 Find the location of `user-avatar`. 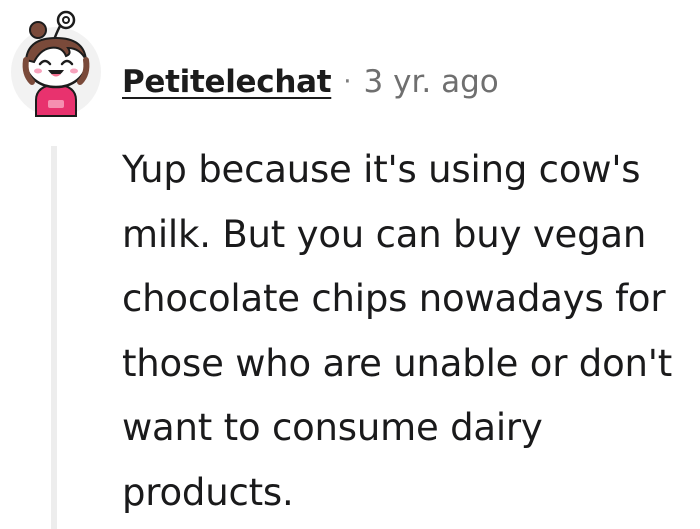

user-avatar is located at coordinates (56, 67).